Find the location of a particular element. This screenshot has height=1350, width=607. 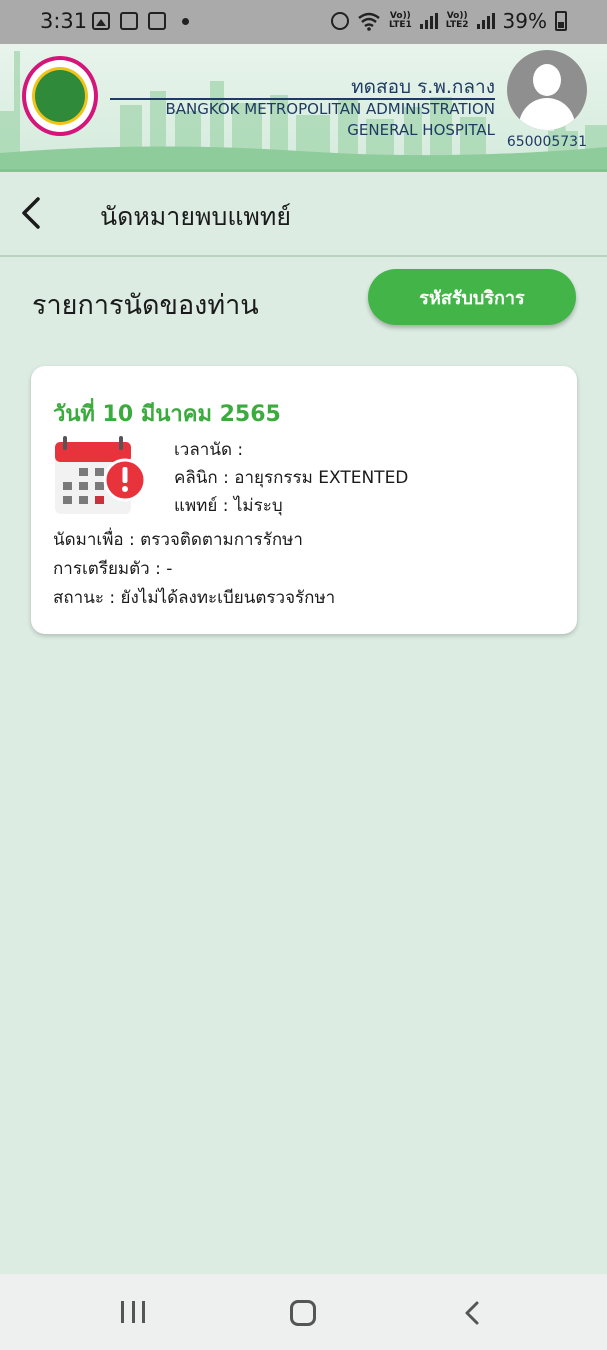

status-bar: 3:31 Vo)) LTE1 Vo)) LTE2 39% is located at coordinates (303, 22).